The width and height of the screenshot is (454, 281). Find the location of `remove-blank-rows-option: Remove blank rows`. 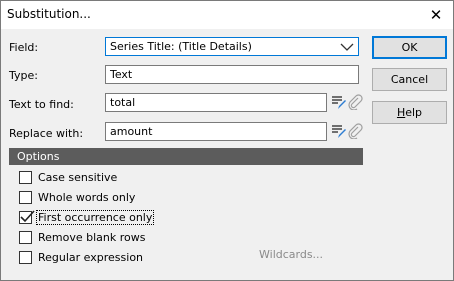

remove-blank-rows-option: Remove blank rows is located at coordinates (83, 237).